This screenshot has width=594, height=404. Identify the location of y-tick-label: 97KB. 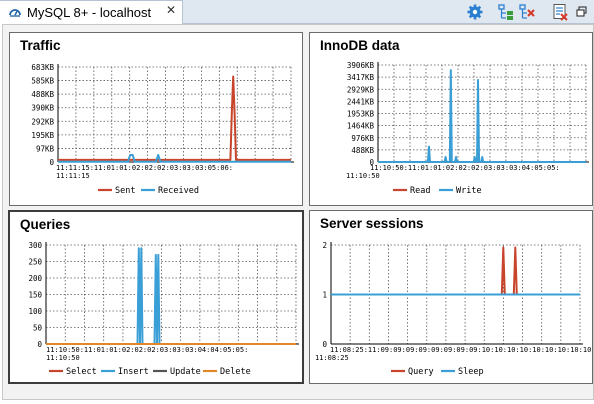
(45, 148).